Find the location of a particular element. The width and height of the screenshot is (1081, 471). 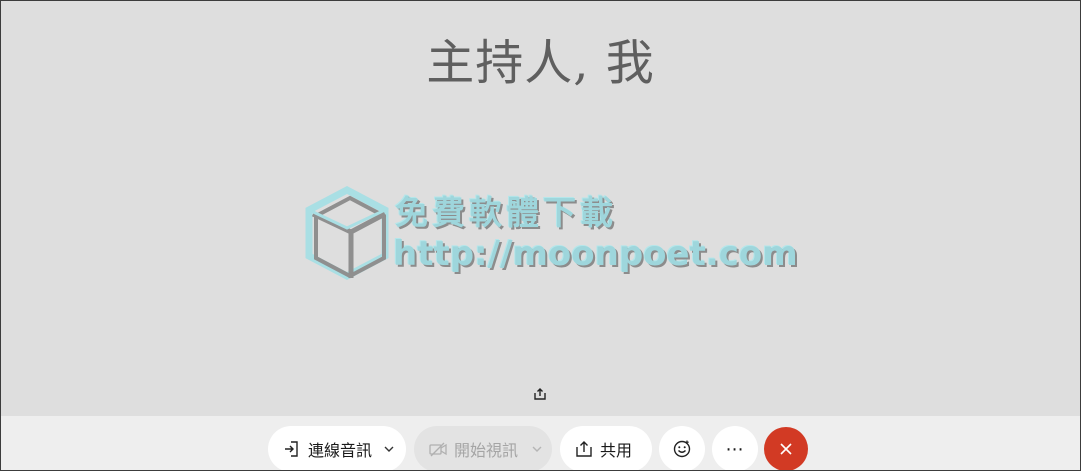

connect-audio-button: 連線音訊 is located at coordinates (337, 448).